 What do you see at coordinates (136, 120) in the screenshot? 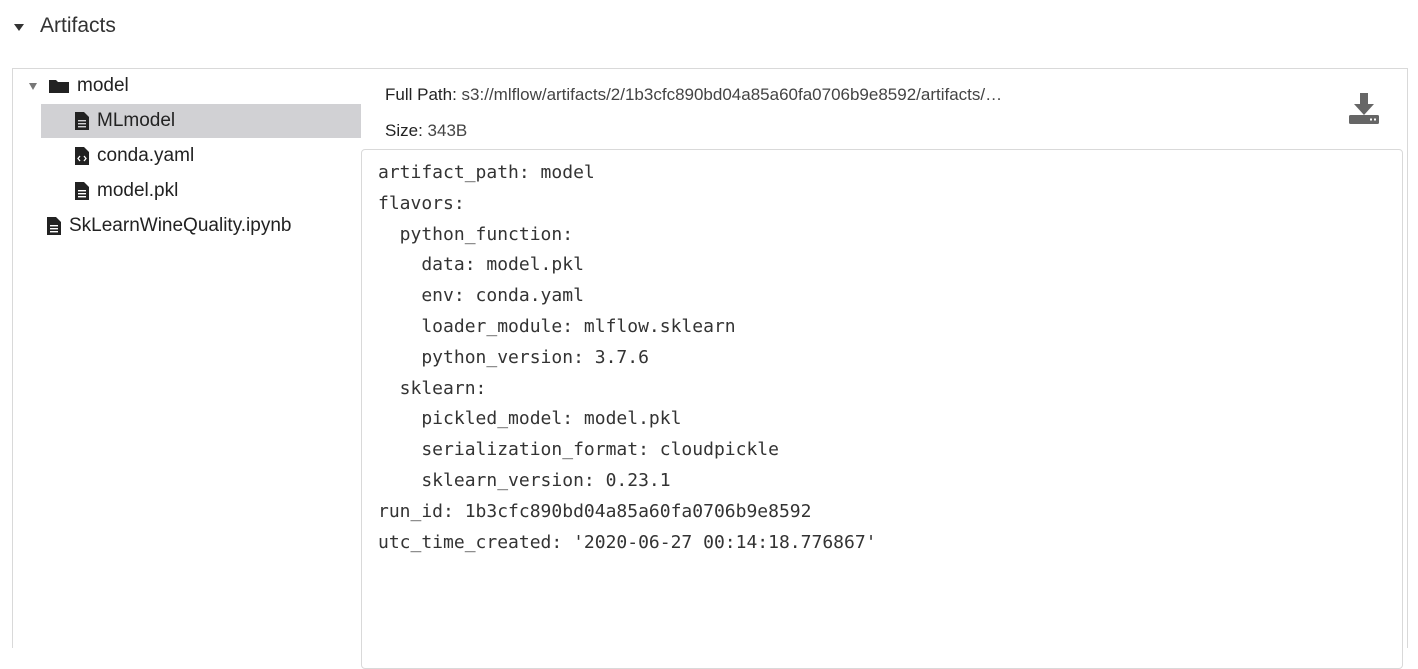
I see `tree-item-label: MLmodel` at bounding box center [136, 120].